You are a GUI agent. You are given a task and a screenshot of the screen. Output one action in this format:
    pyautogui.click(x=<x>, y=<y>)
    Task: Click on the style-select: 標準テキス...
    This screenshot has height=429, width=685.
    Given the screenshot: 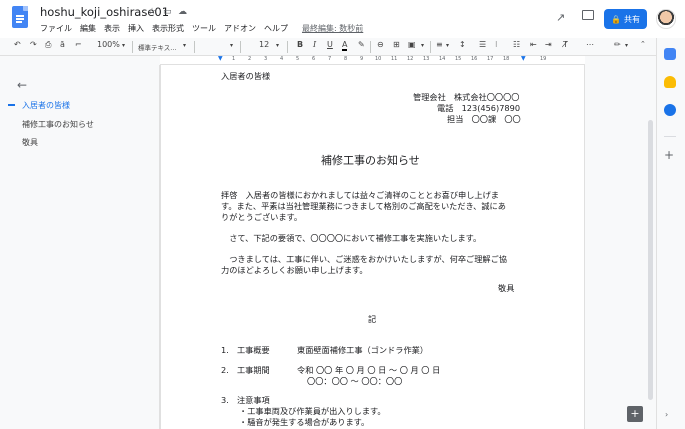 What is the action you would take?
    pyautogui.click(x=157, y=47)
    